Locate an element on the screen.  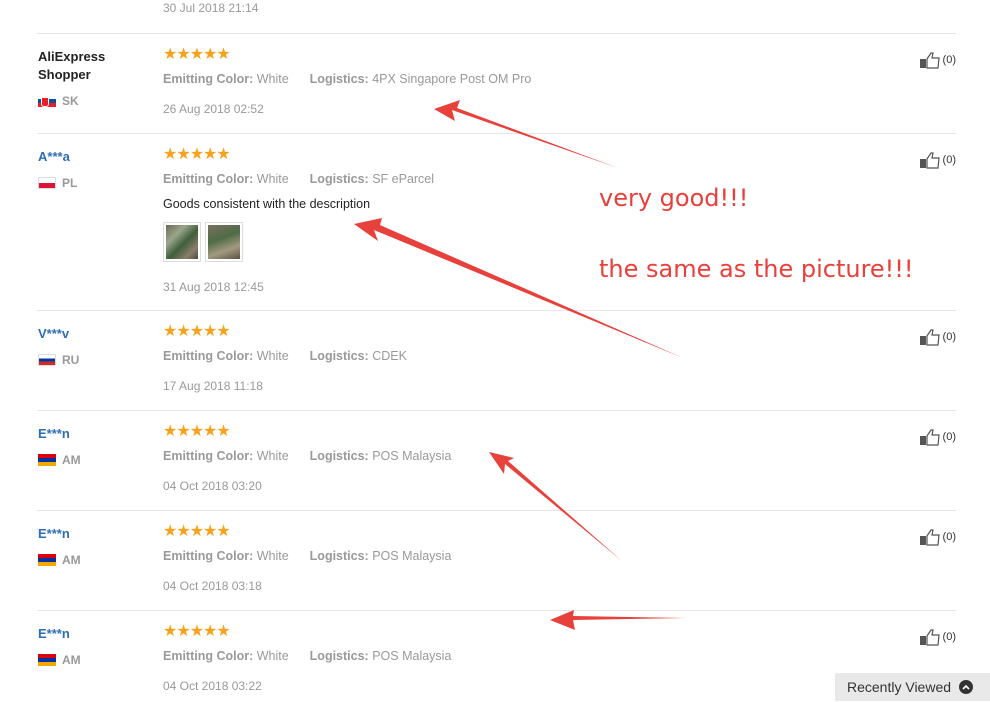
annotation-text: the same as the picture!!! is located at coordinates (756, 269).